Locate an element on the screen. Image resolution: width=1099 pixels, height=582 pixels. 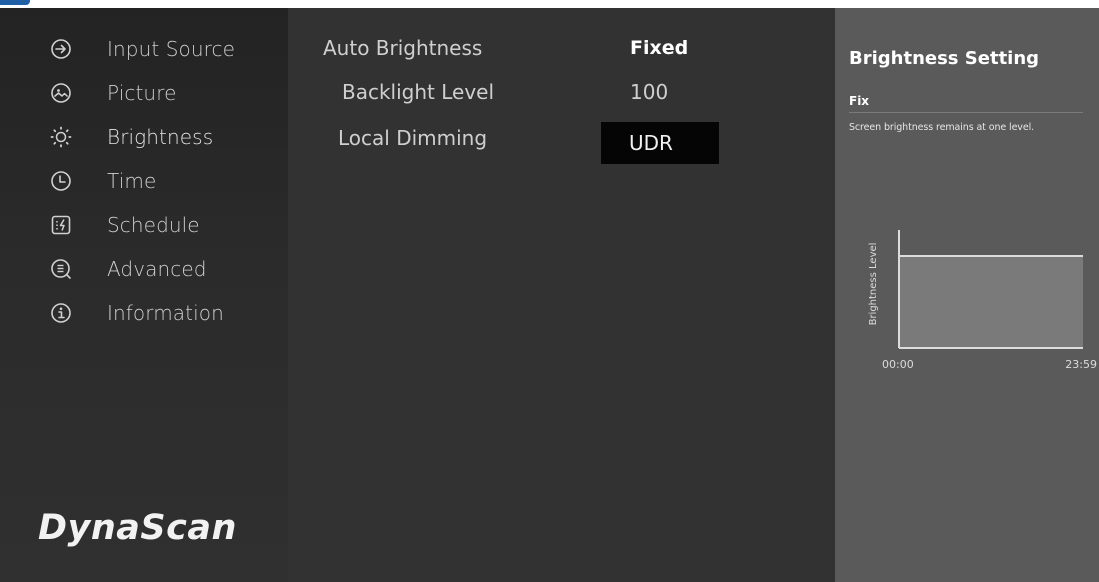
sidebar-item-schedule: Schedule is located at coordinates (165, 225).